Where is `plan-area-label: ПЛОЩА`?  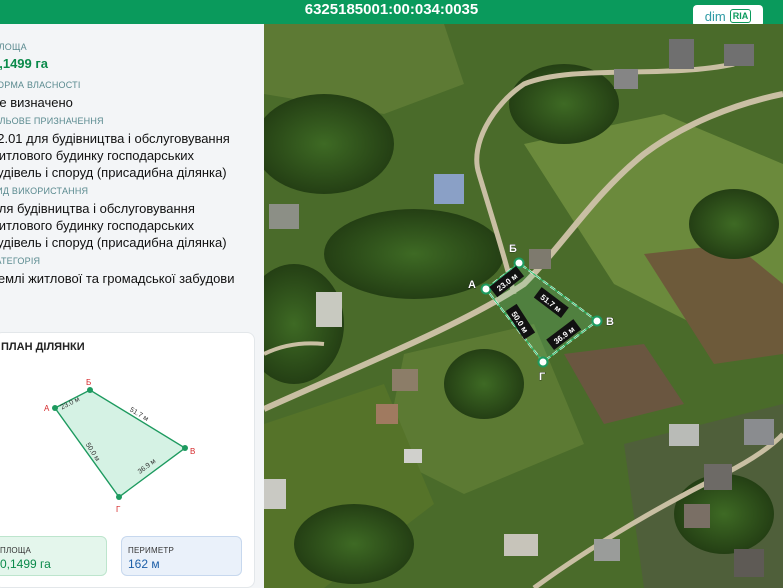
plan-area-label: ПЛОЩА is located at coordinates (16, 550).